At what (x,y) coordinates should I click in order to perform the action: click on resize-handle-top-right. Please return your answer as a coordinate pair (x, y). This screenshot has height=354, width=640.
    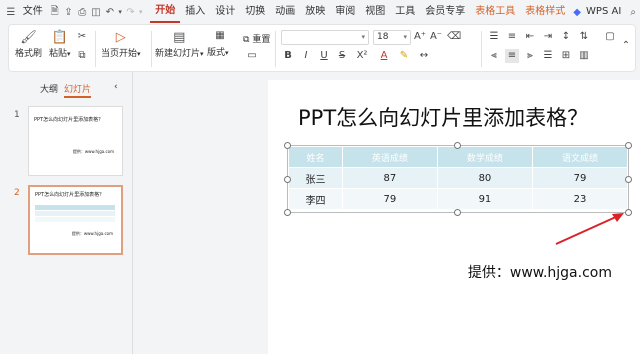
    Looking at the image, I should click on (628, 145).